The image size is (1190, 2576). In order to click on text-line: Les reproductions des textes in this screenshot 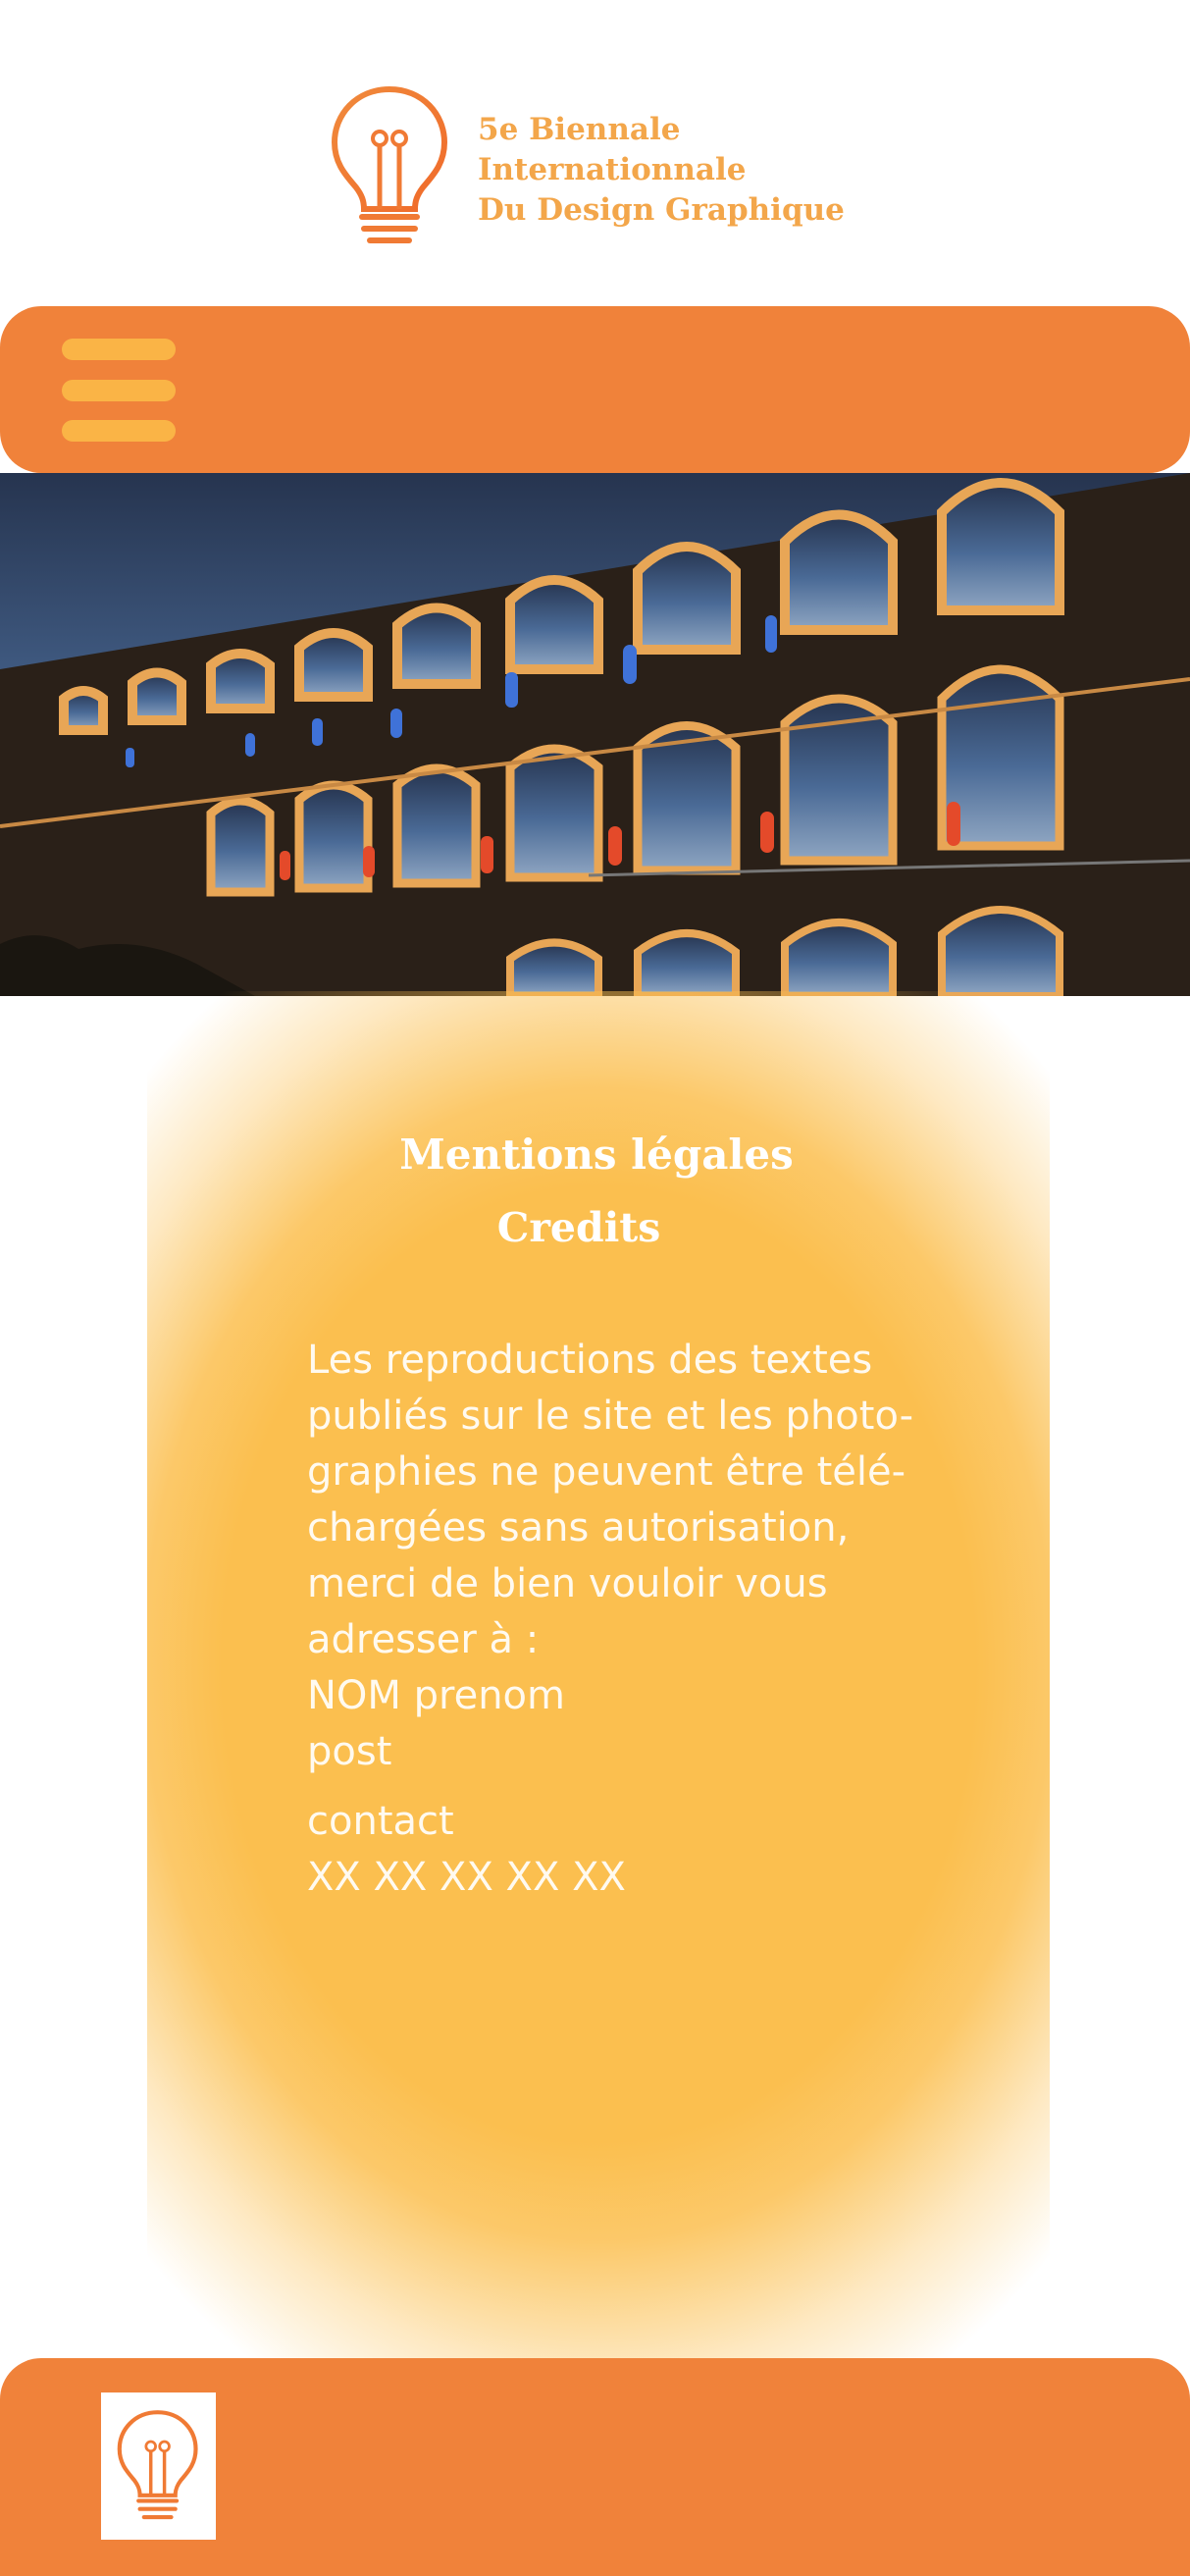, I will do `click(590, 1360)`.